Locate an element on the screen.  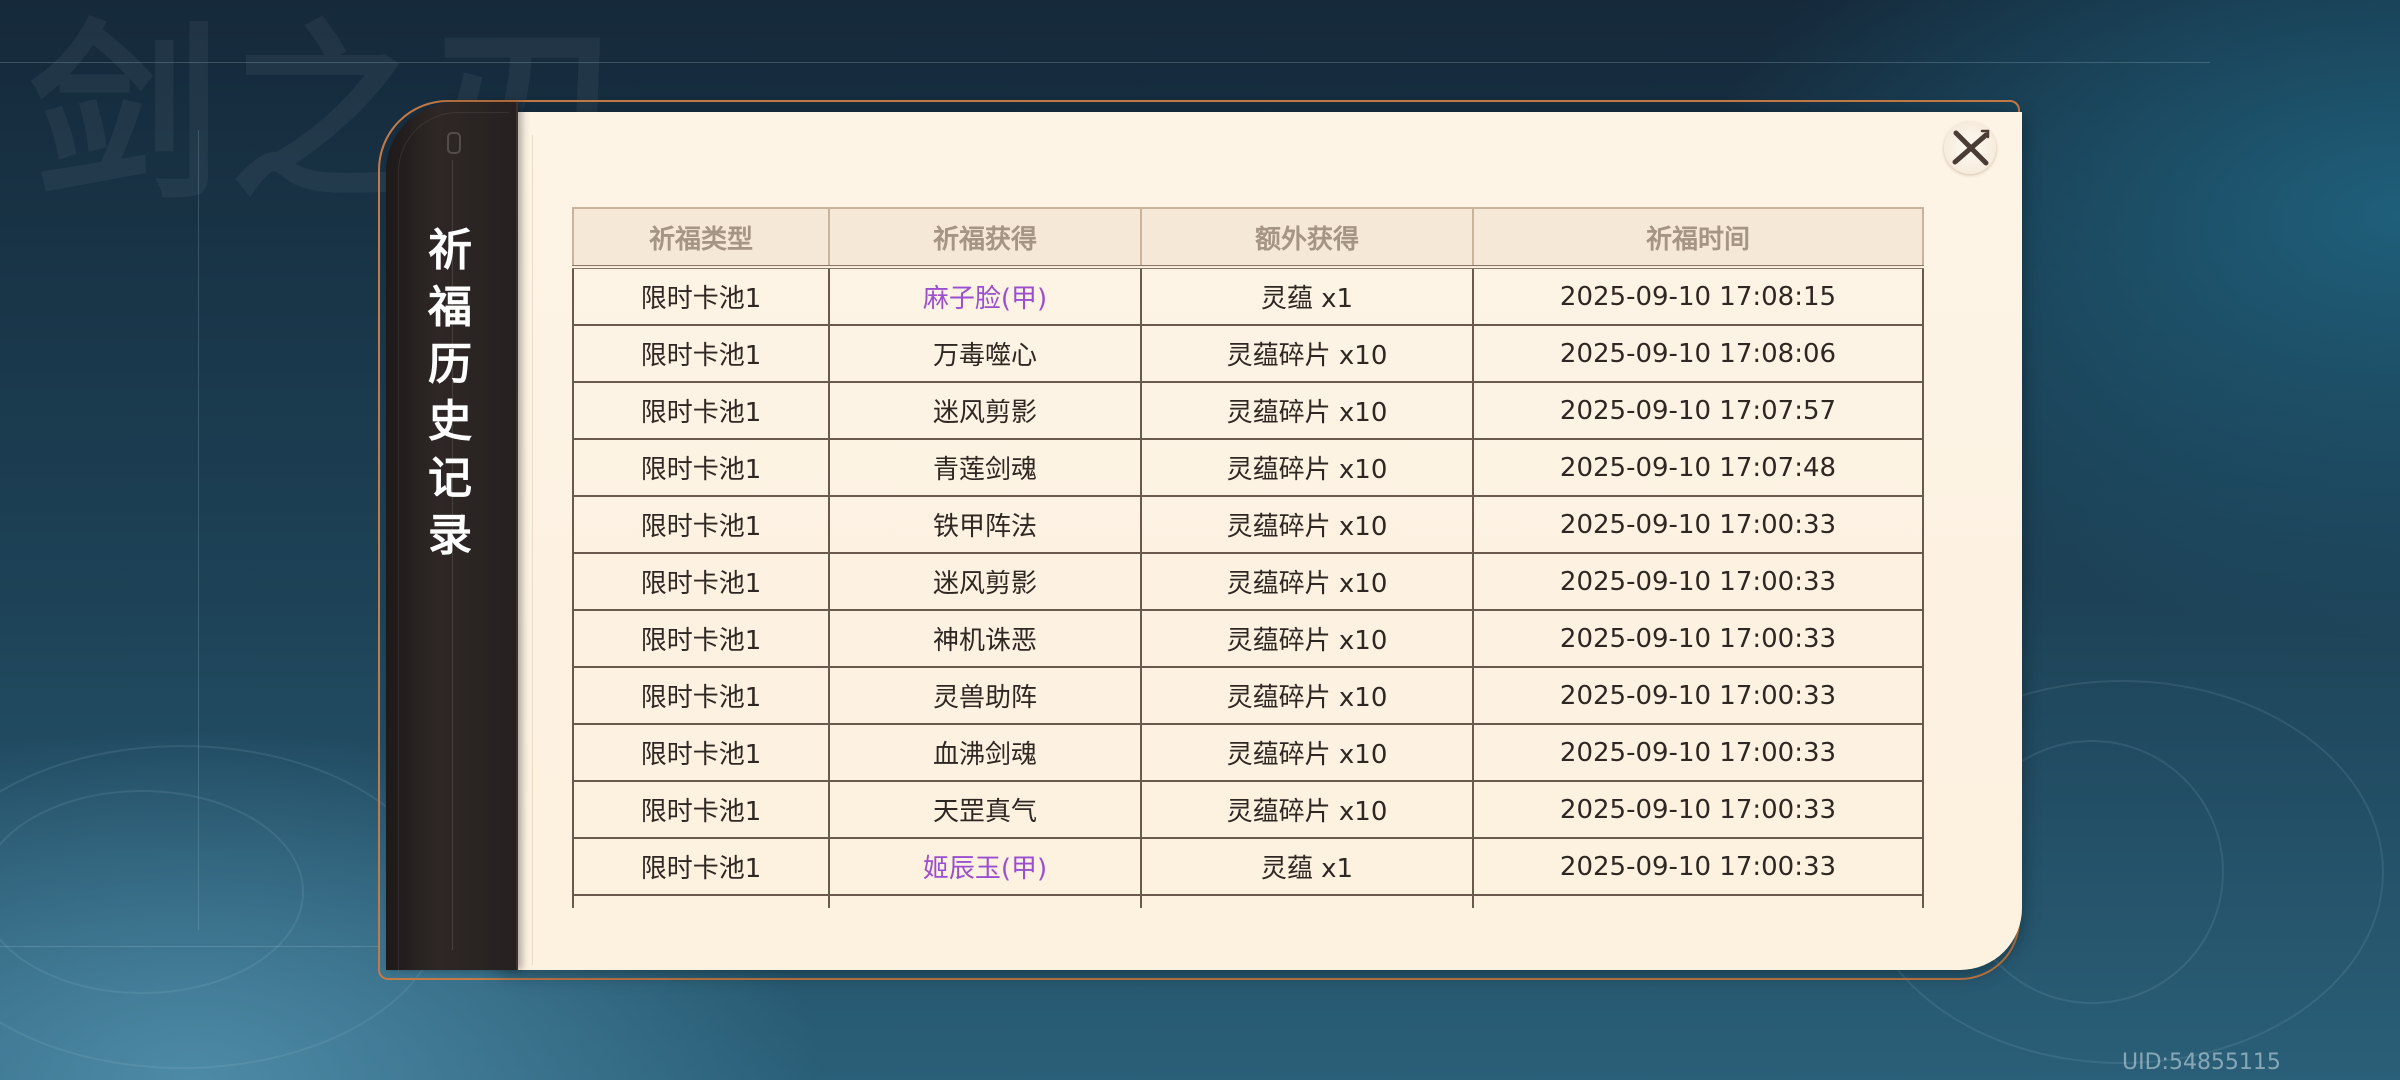
cell-obtained: 血沸剑魂 is located at coordinates (985, 753).